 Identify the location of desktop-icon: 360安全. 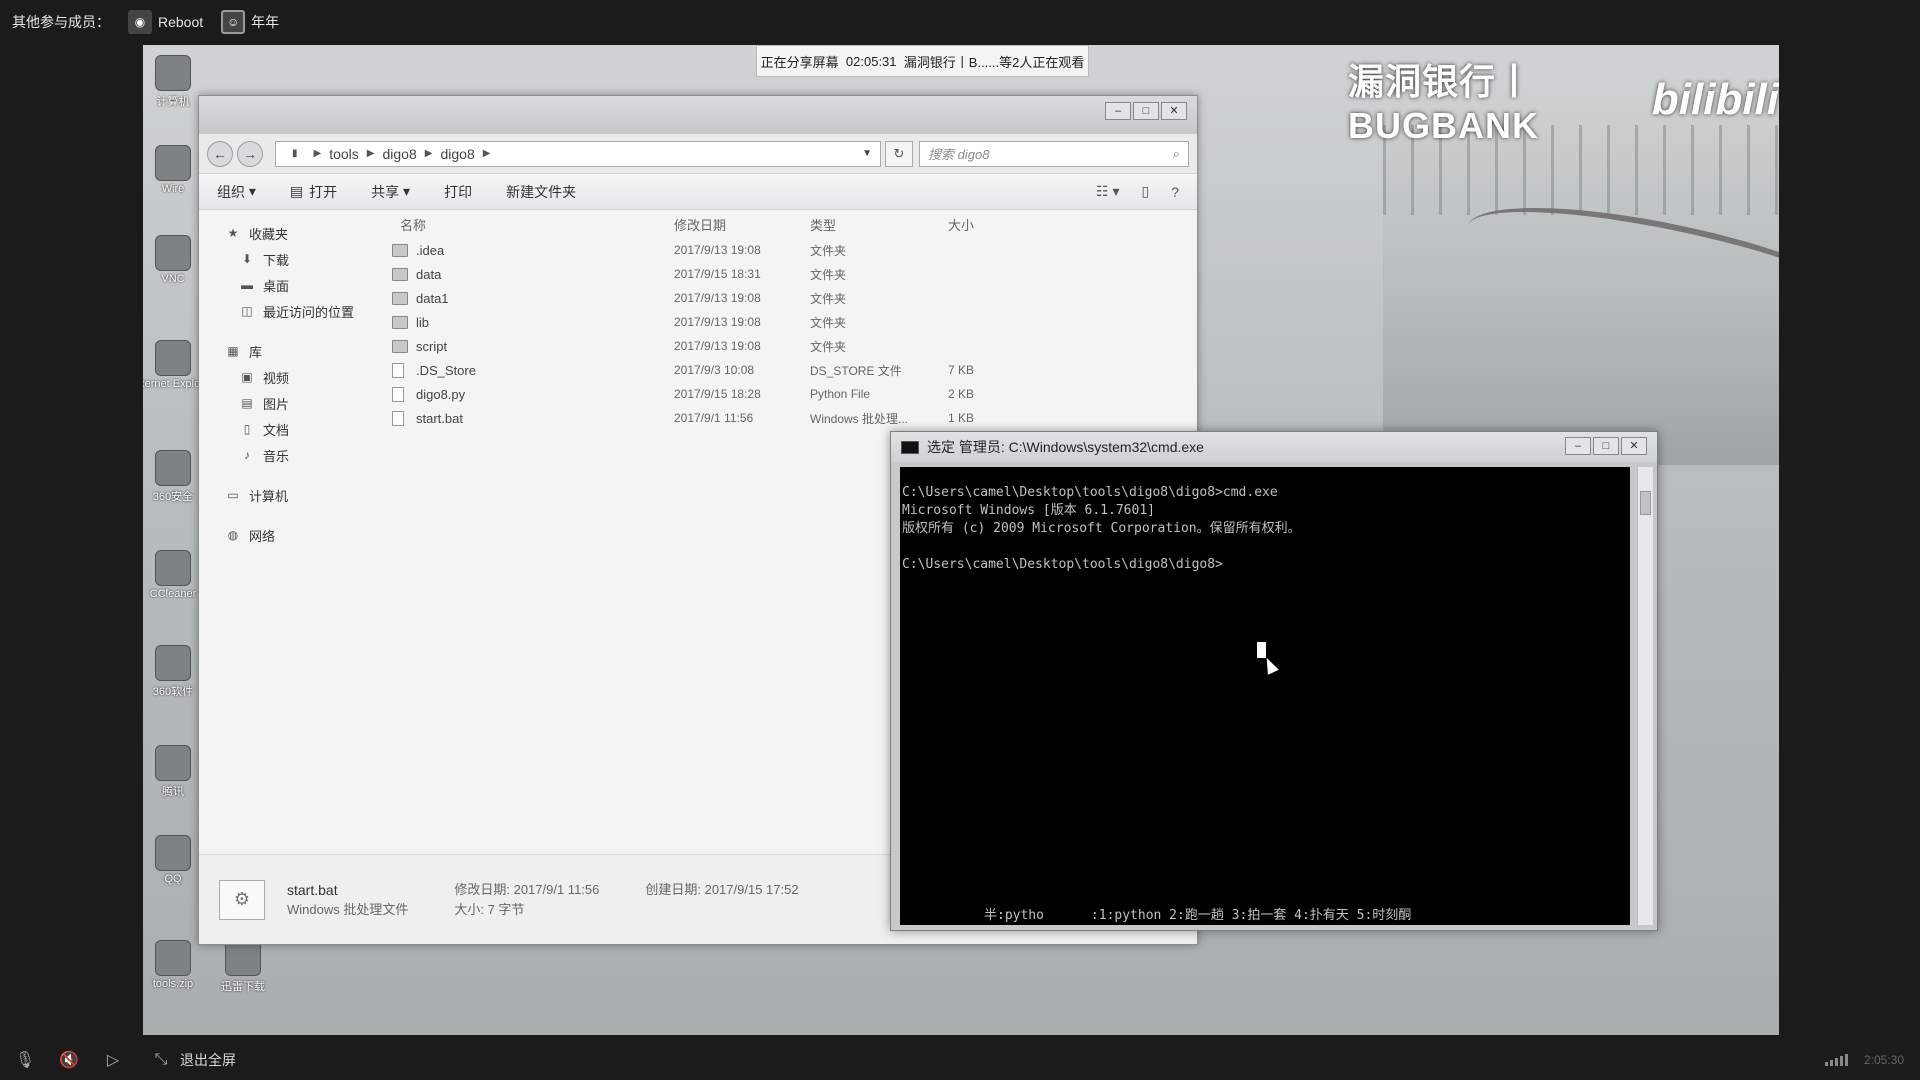
(173, 477).